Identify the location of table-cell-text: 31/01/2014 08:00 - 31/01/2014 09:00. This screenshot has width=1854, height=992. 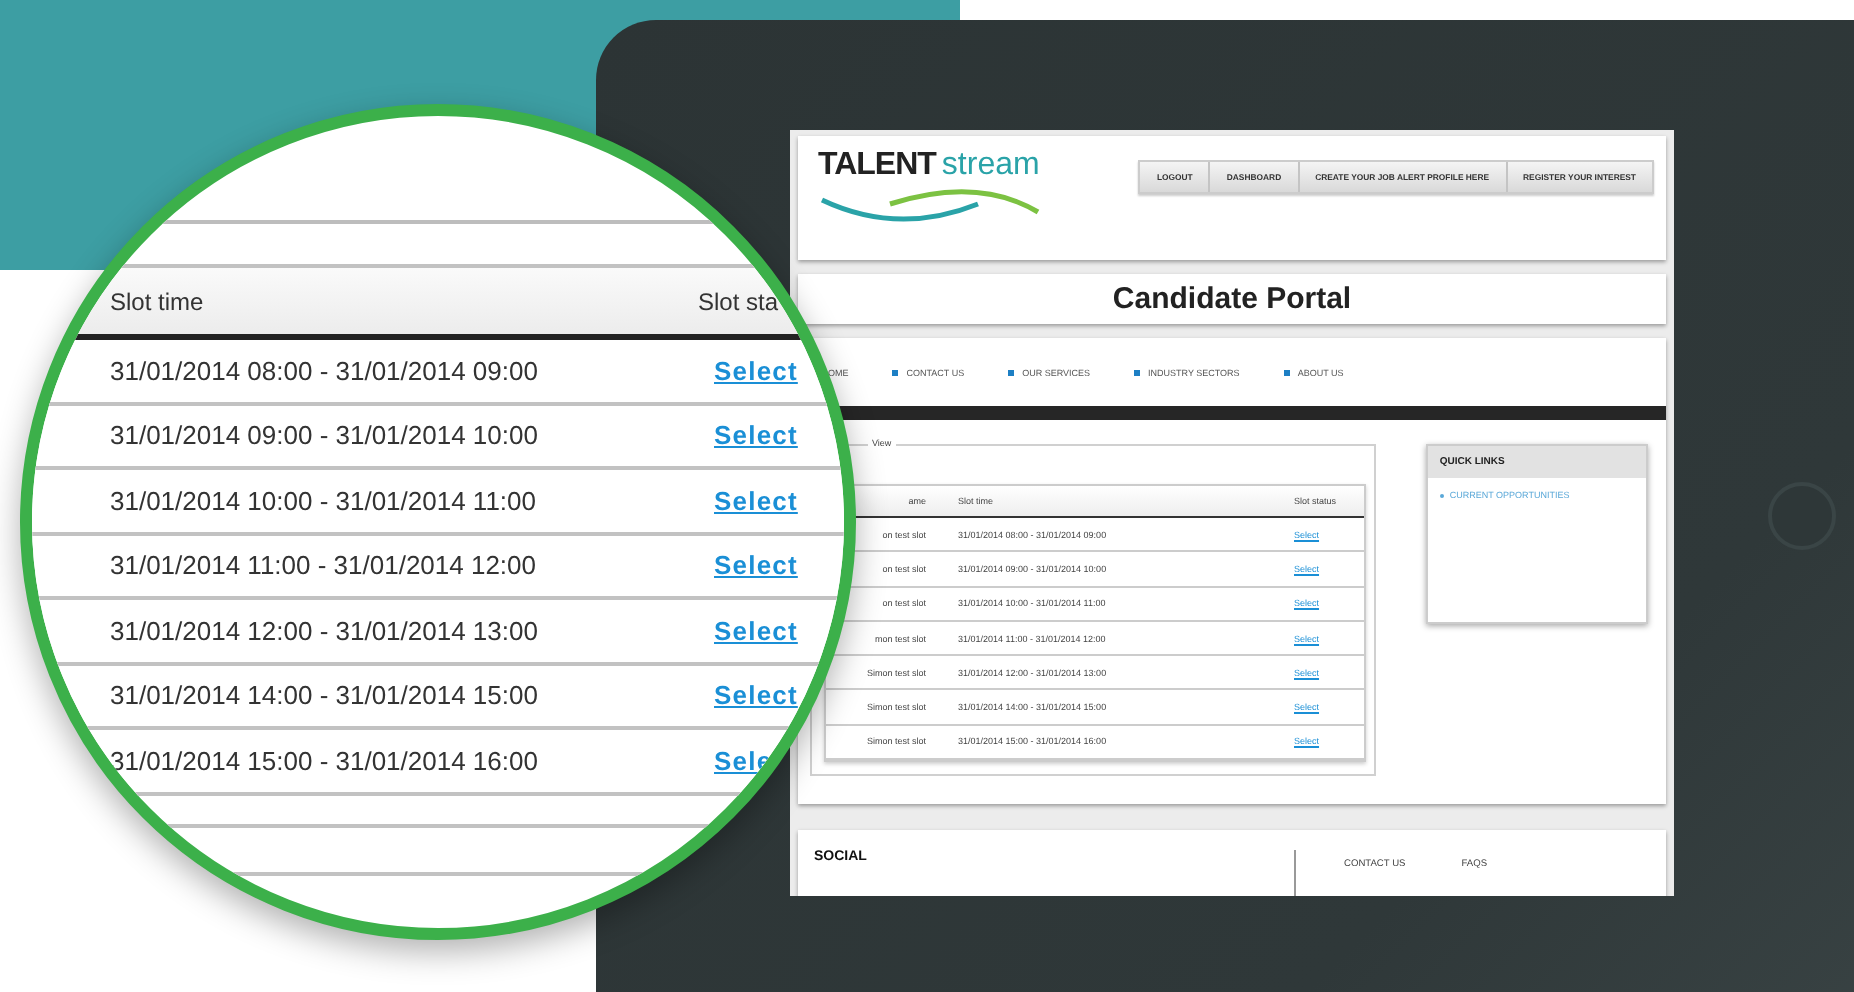
(325, 370).